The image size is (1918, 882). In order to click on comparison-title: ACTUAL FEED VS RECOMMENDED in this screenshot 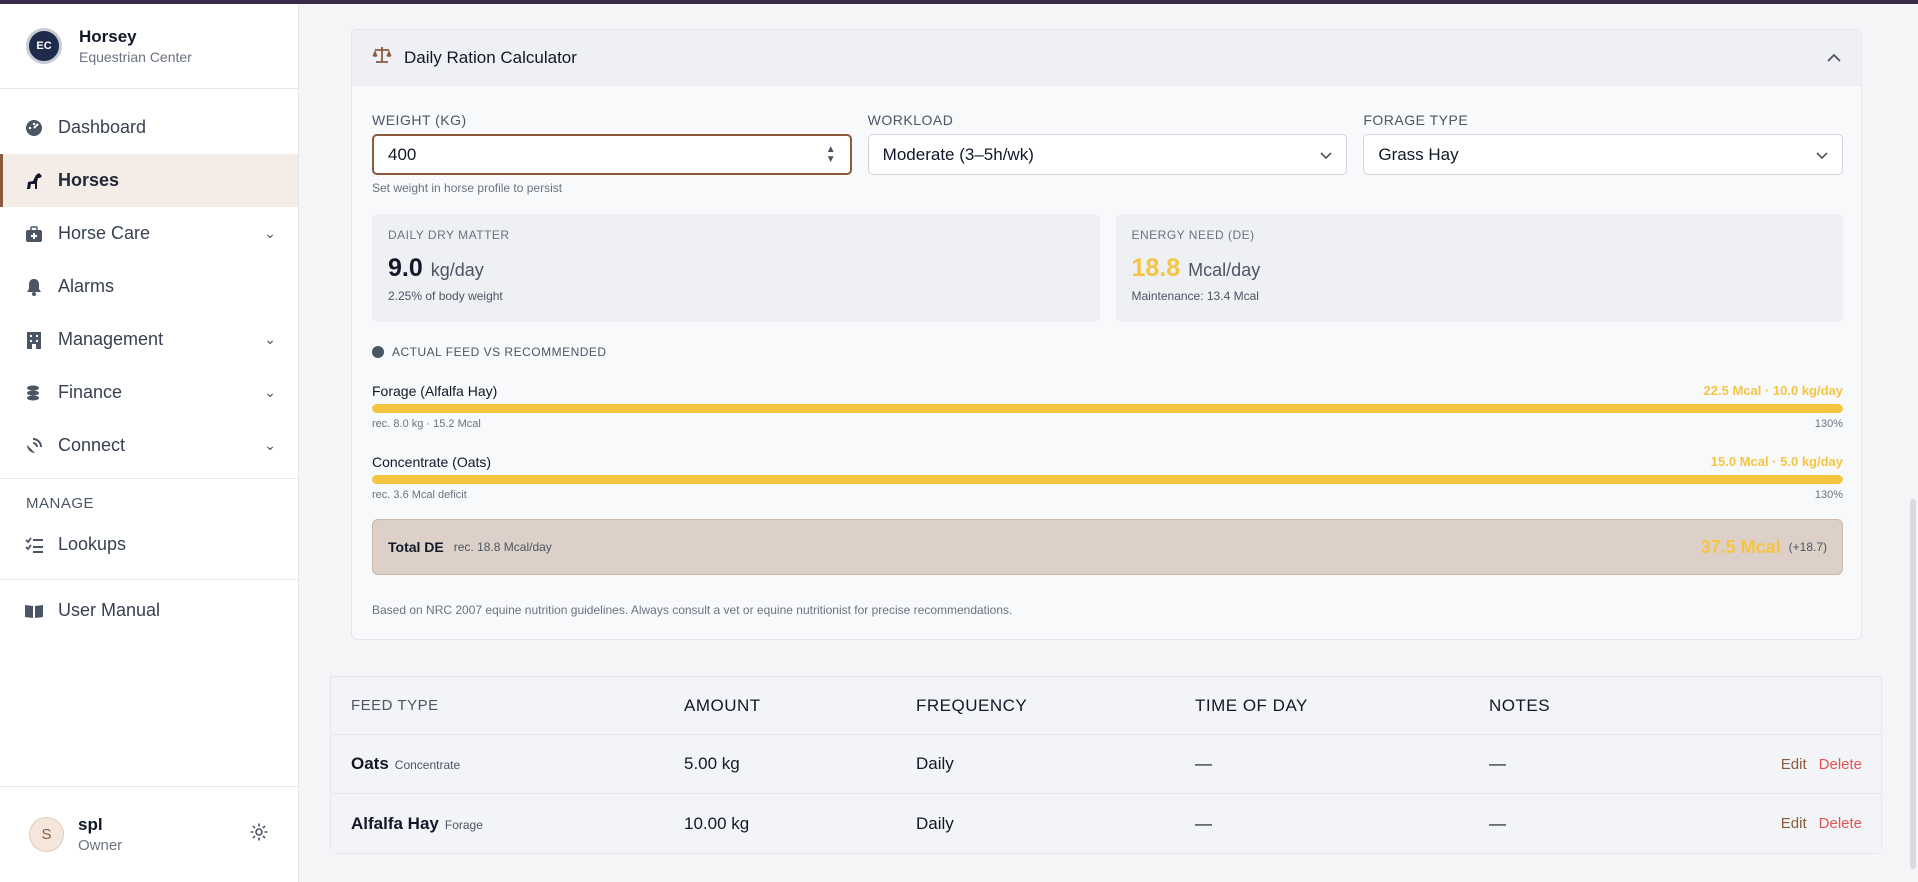, I will do `click(499, 352)`.